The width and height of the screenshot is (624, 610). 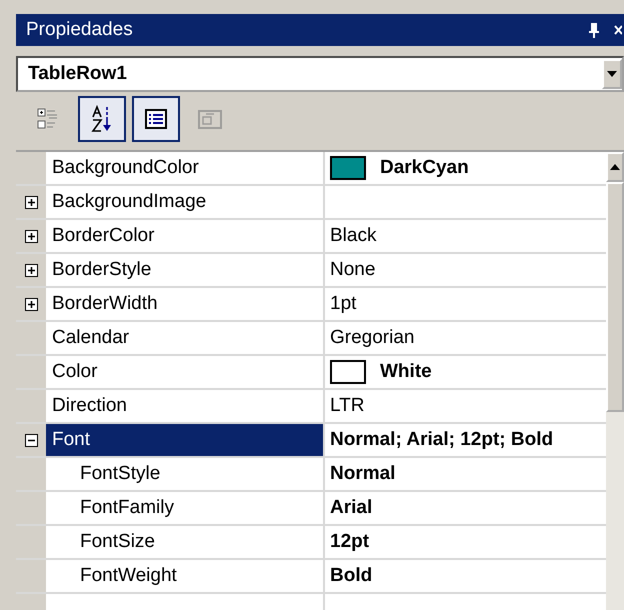 What do you see at coordinates (185, 474) in the screenshot?
I see `property-name: FontStyle` at bounding box center [185, 474].